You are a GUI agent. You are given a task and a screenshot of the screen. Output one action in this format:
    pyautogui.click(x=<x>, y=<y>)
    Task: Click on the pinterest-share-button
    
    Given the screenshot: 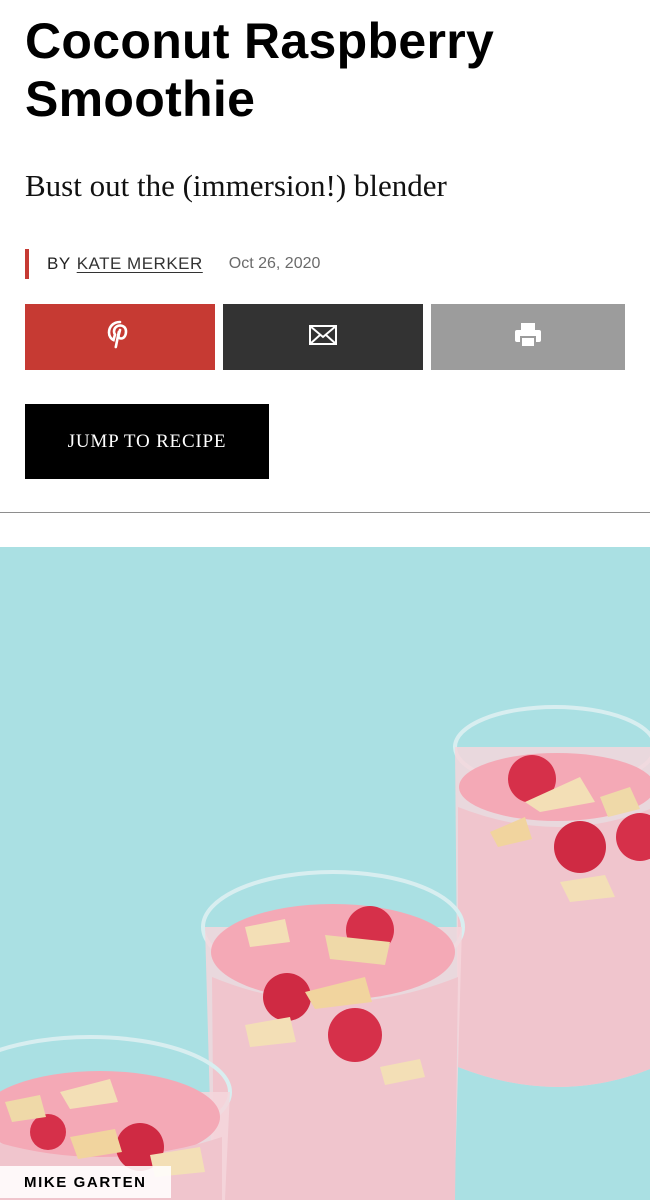 What is the action you would take?
    pyautogui.click(x=120, y=337)
    